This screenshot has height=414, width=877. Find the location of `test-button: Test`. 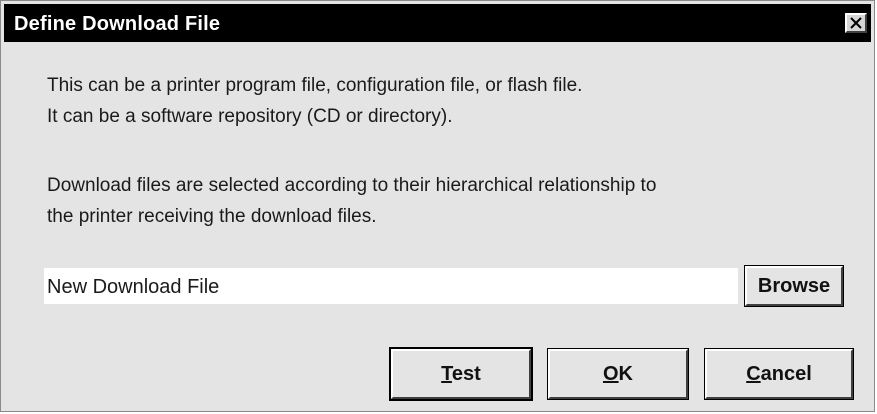

test-button: Test is located at coordinates (461, 374).